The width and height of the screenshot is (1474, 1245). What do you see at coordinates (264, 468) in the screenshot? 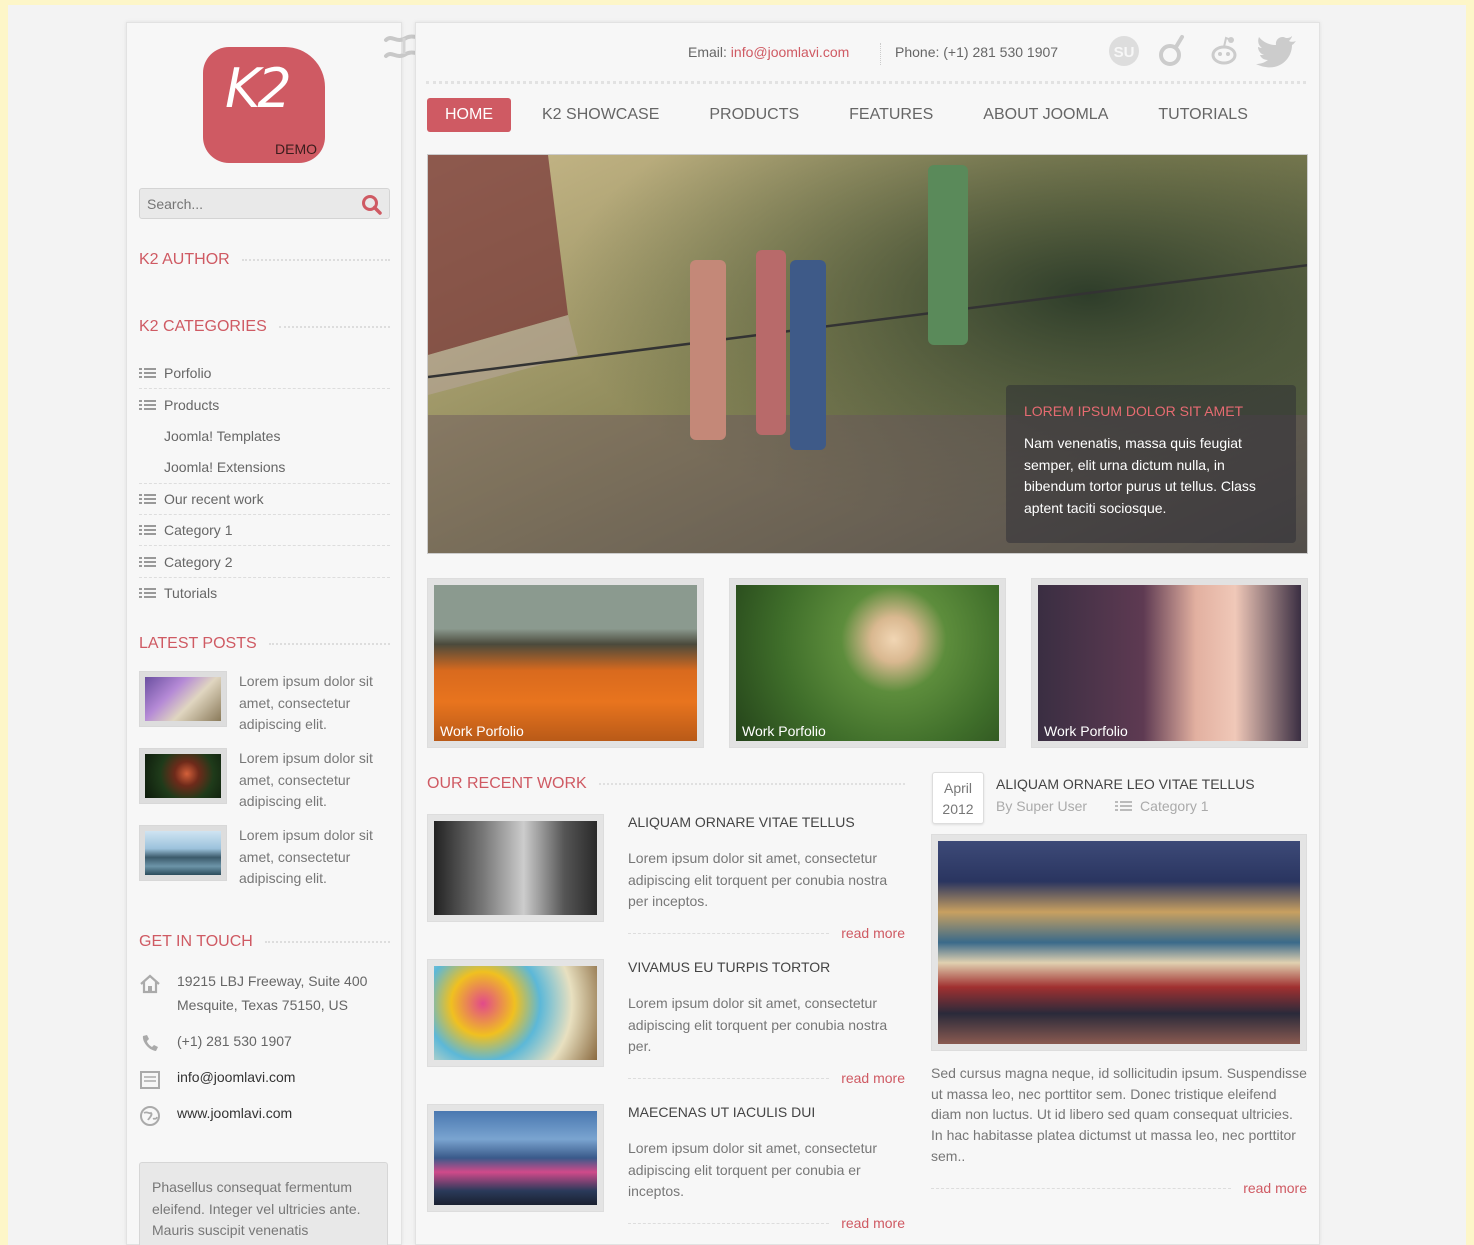
I see `subcategory-item: Joomla! Extensions` at bounding box center [264, 468].